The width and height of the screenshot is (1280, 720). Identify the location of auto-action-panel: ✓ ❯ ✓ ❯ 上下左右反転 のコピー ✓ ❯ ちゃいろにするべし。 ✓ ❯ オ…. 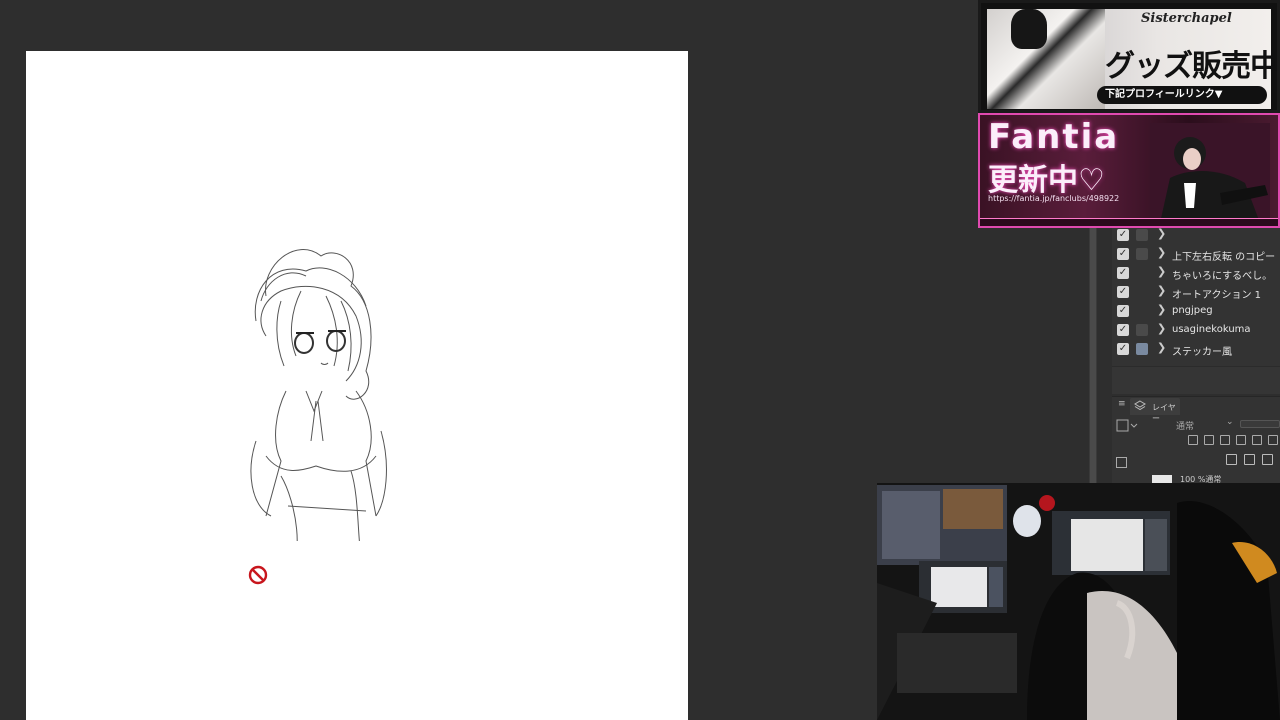
(1196, 310).